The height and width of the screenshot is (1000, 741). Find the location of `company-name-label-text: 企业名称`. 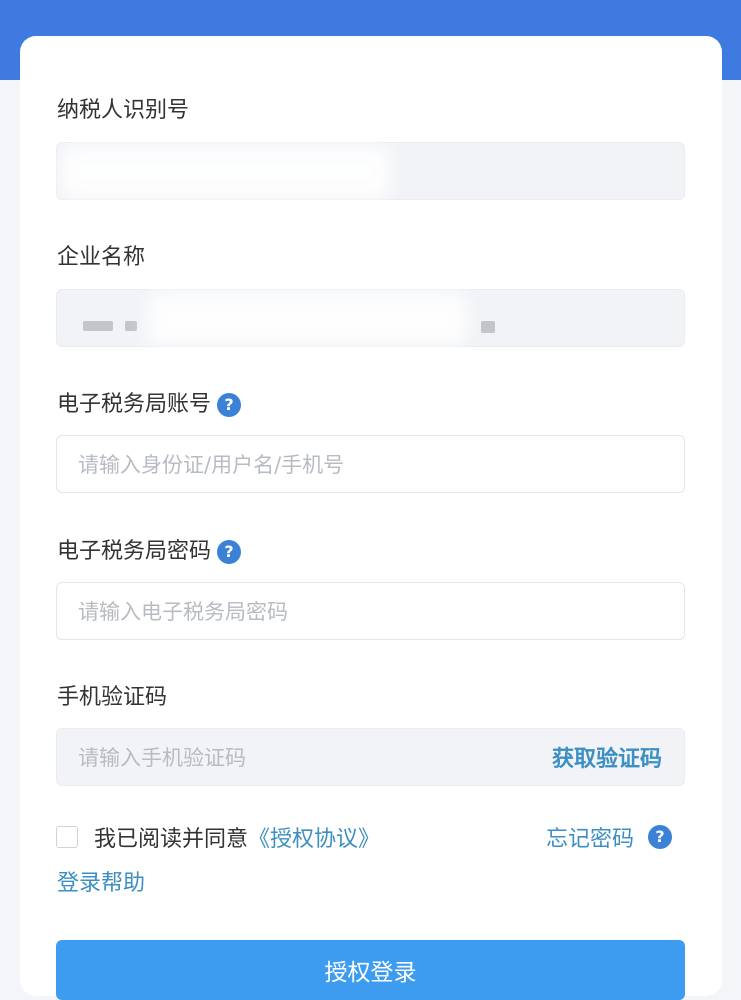

company-name-label-text: 企业名称 is located at coordinates (101, 257).